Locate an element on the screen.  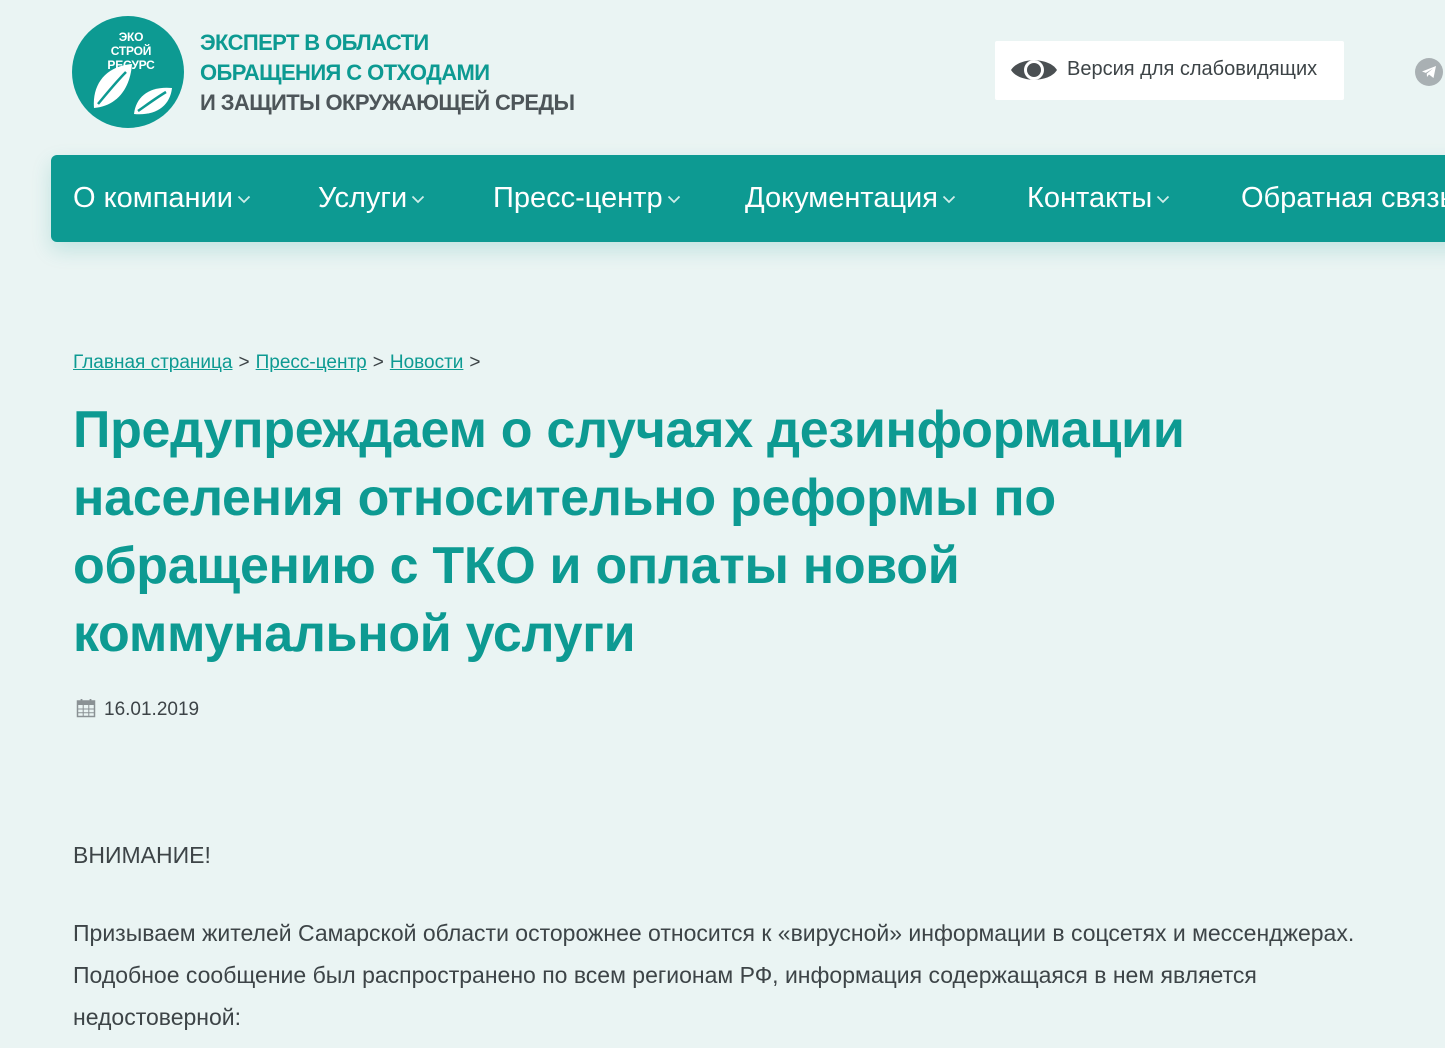
vision-version-button: Версия для слабовидящих is located at coordinates (1169, 70).